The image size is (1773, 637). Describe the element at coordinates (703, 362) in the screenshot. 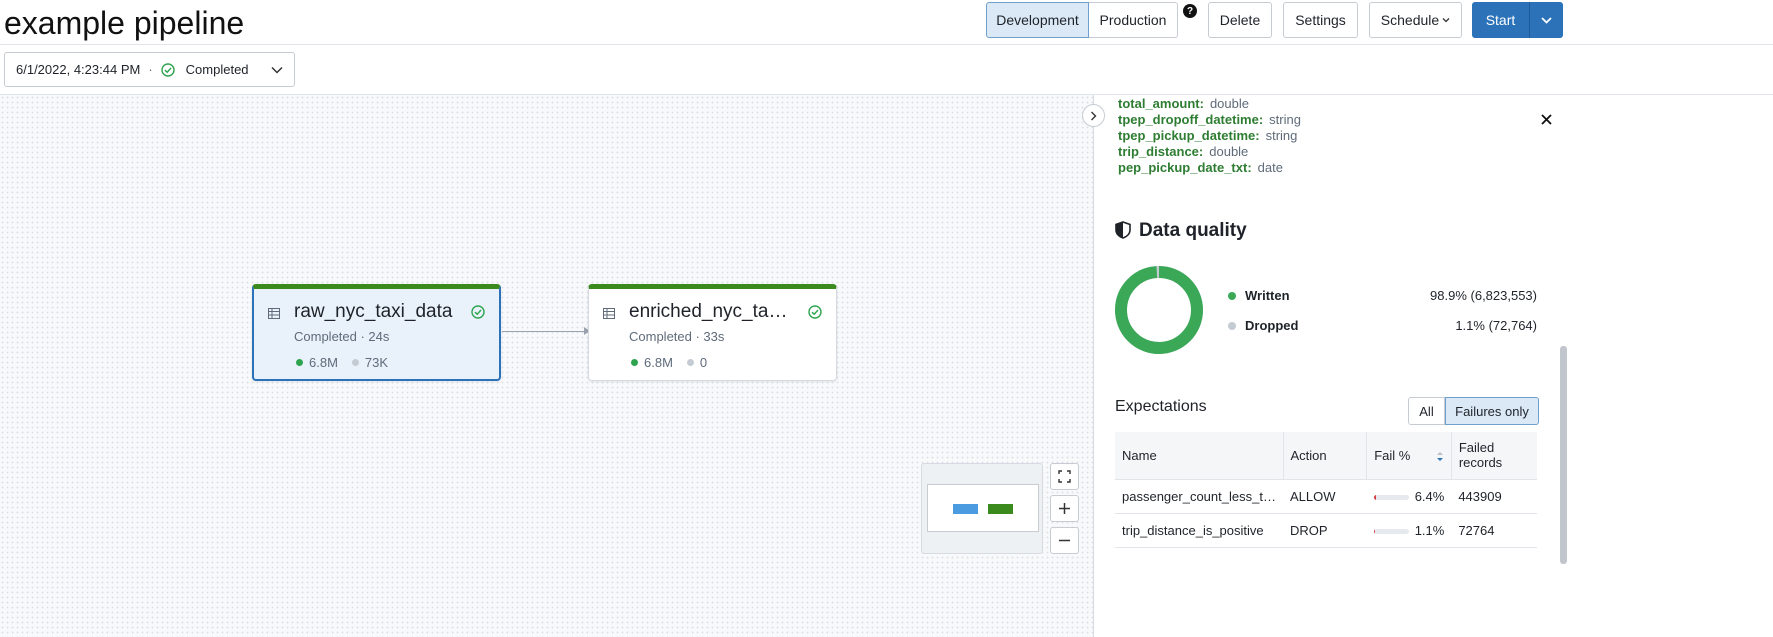

I see `dropped-count: 0` at that location.